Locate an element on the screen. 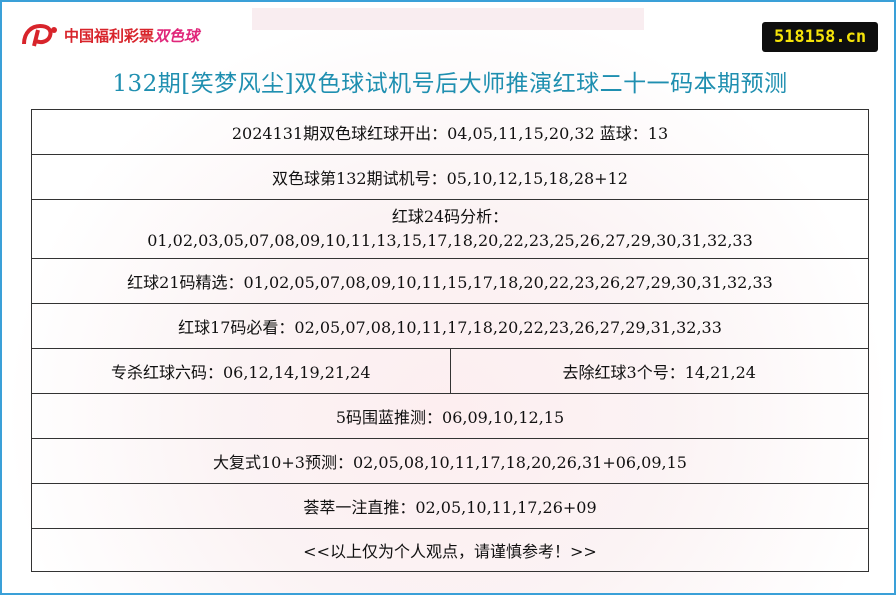 The height and width of the screenshot is (595, 896). row-blue5: 5码围蓝推测：06,09,10,12,15 is located at coordinates (450, 416).